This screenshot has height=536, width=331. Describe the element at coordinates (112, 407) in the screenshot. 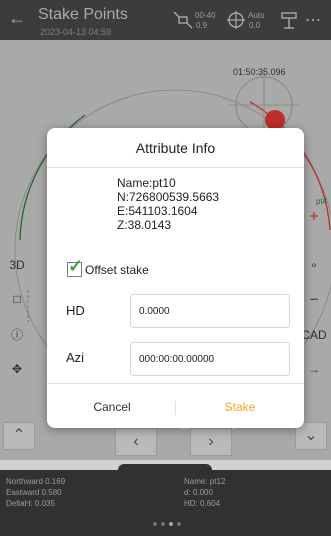

I see `cancel-button: Cancel` at that location.